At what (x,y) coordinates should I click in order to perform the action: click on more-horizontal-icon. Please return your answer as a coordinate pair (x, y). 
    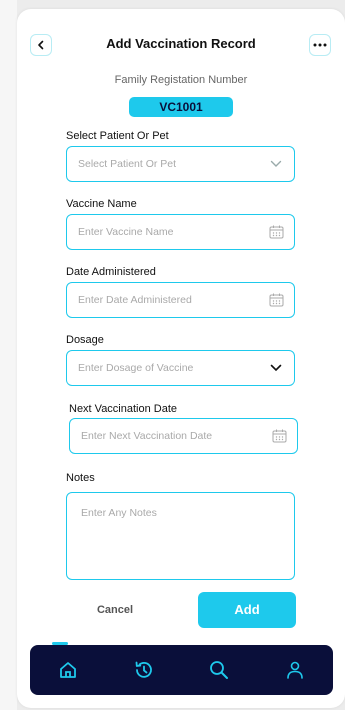
    Looking at the image, I should click on (320, 45).